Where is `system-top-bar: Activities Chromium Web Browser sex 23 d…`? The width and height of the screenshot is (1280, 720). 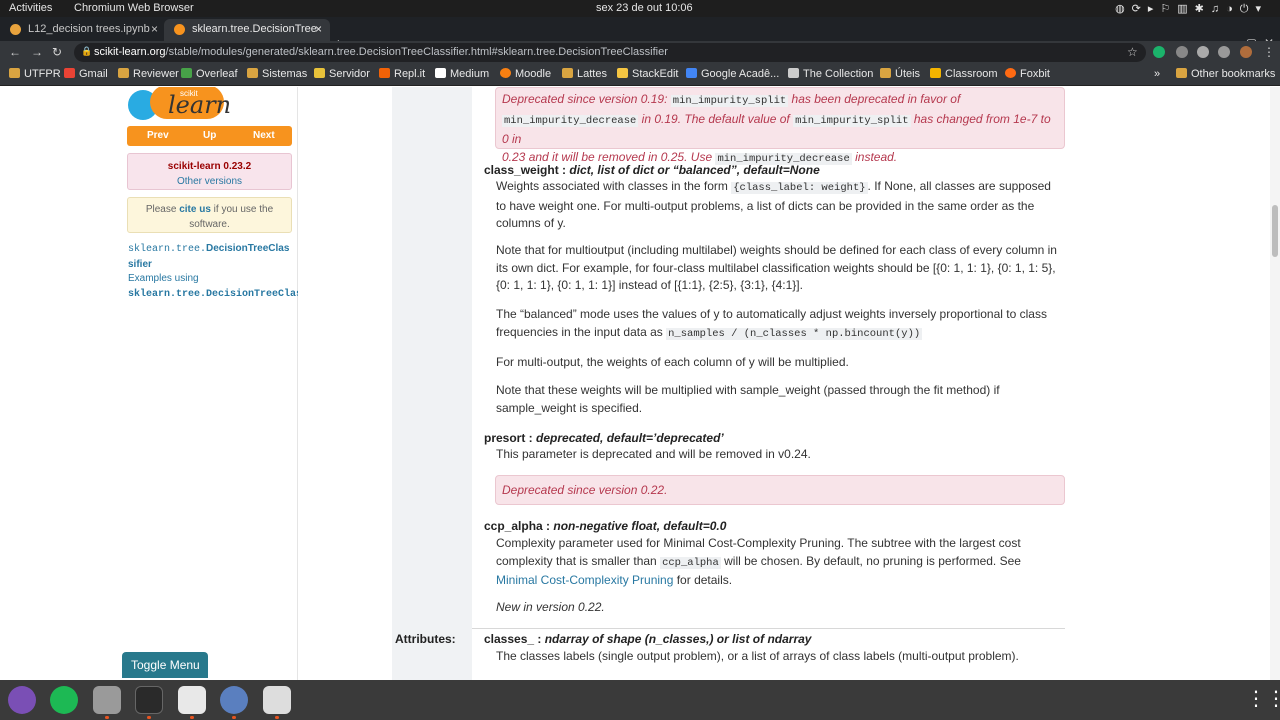 system-top-bar: Activities Chromium Web Browser sex 23 d… is located at coordinates (640, 8).